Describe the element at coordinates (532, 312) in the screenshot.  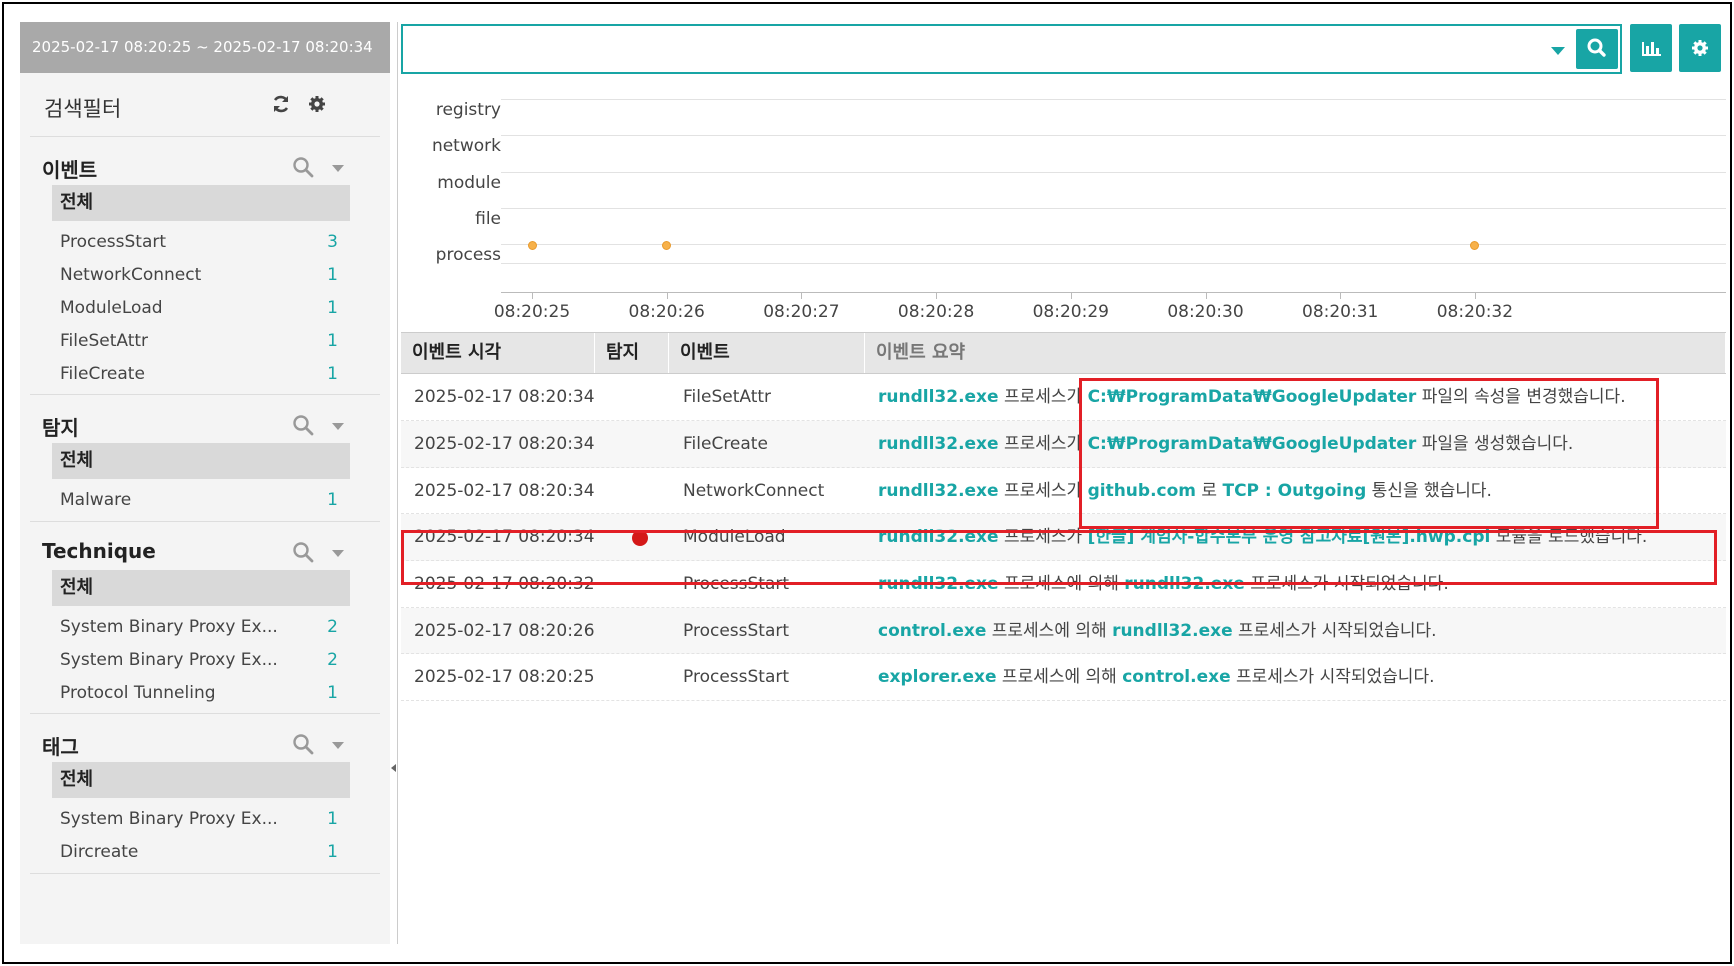
I see `timeline-tick-label: 08:20:25` at that location.